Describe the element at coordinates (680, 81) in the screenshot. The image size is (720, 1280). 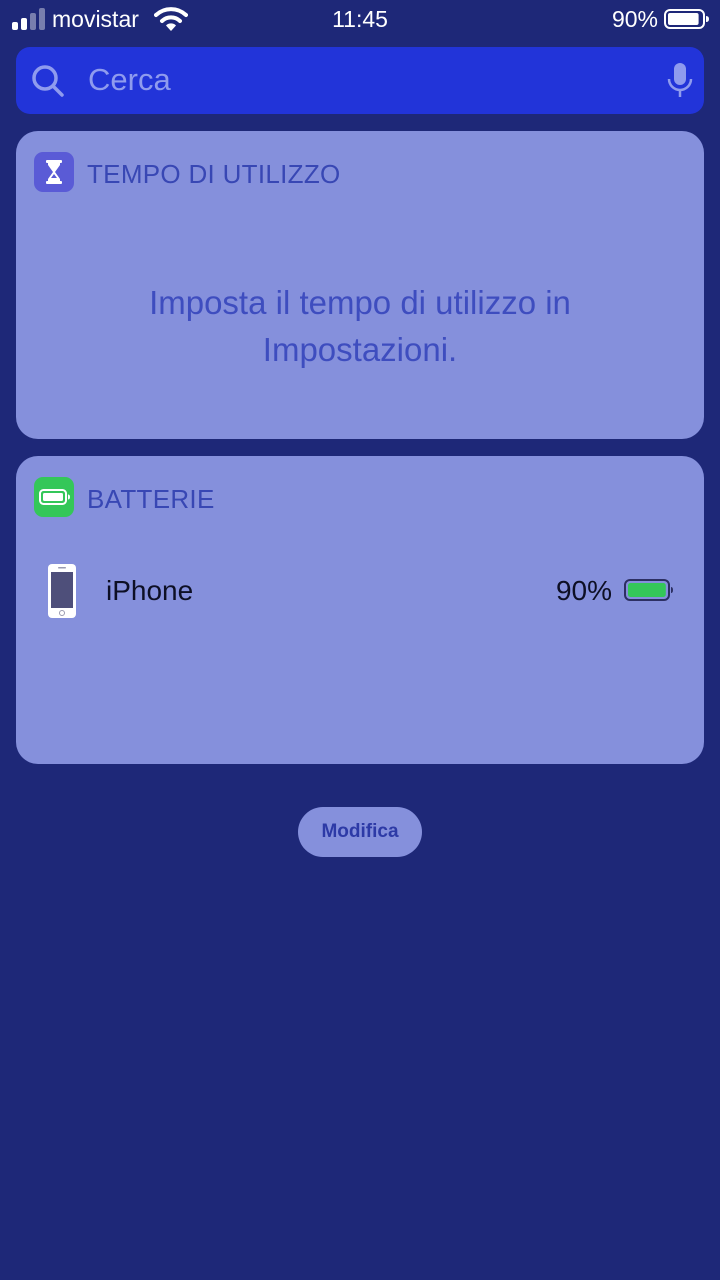
I see `microphone-icon` at that location.